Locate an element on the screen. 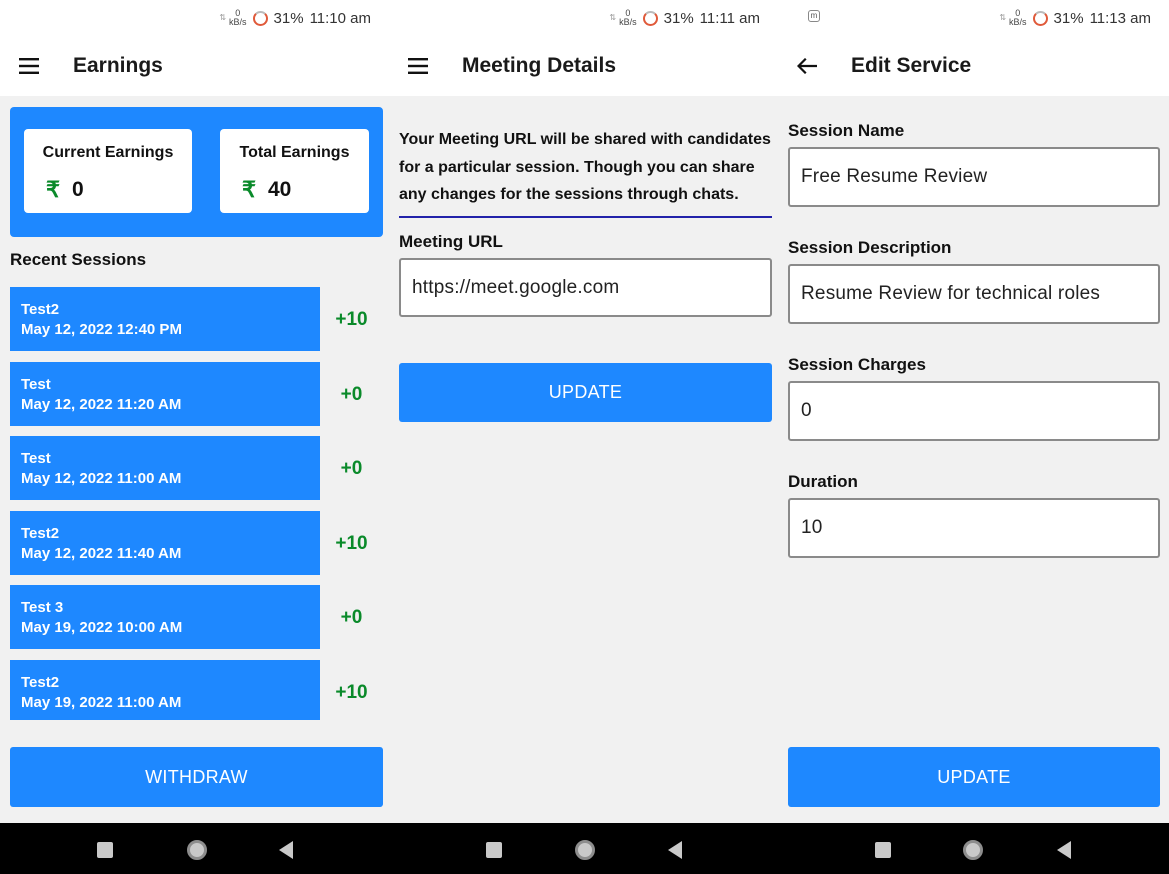 The image size is (1169, 874). recent-sessions-title: Recent Sessions is located at coordinates (78, 259).